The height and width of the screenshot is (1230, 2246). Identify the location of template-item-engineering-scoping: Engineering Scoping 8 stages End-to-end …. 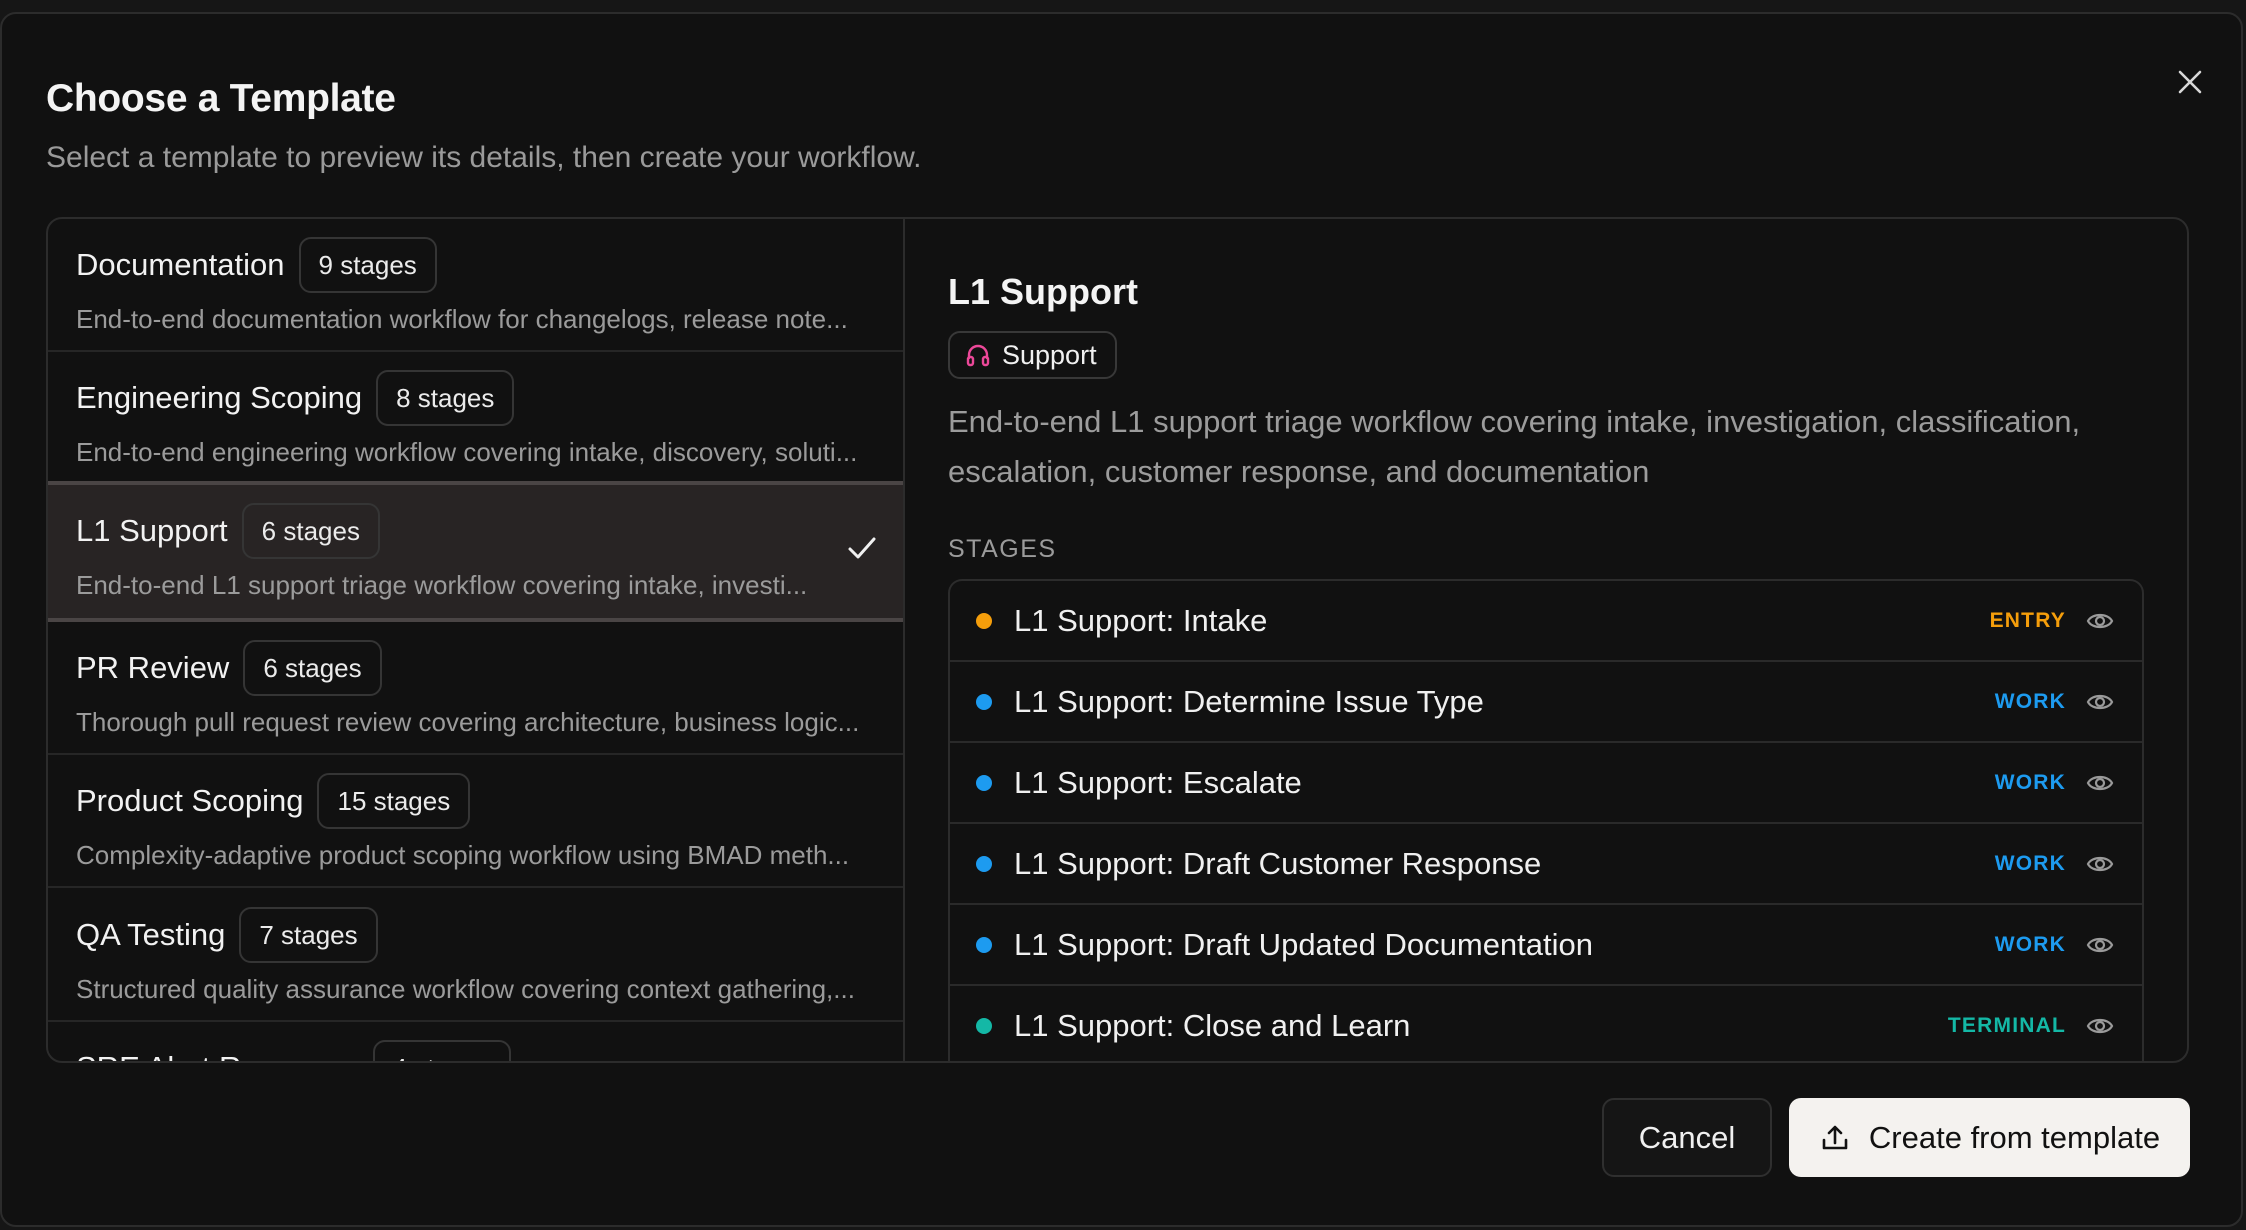
(475, 418).